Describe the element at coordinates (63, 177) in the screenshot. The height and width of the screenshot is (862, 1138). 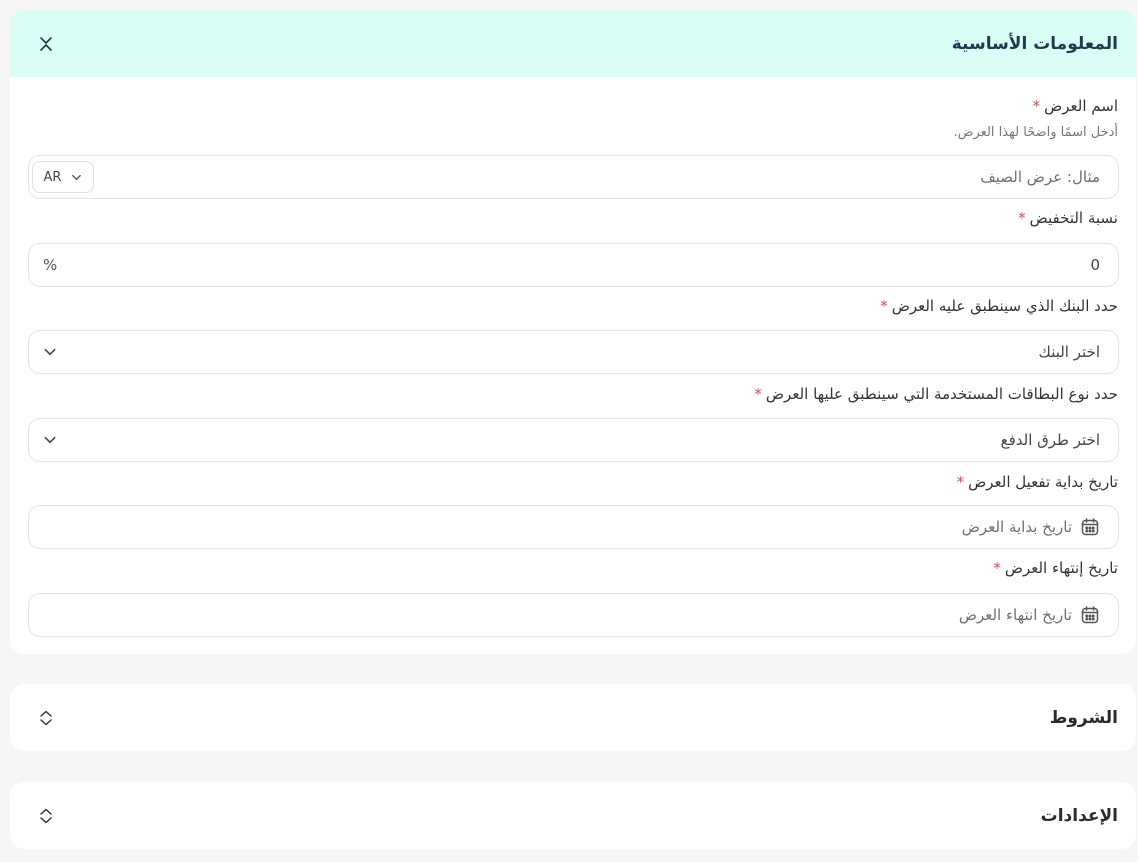
I see `language-select: AR` at that location.